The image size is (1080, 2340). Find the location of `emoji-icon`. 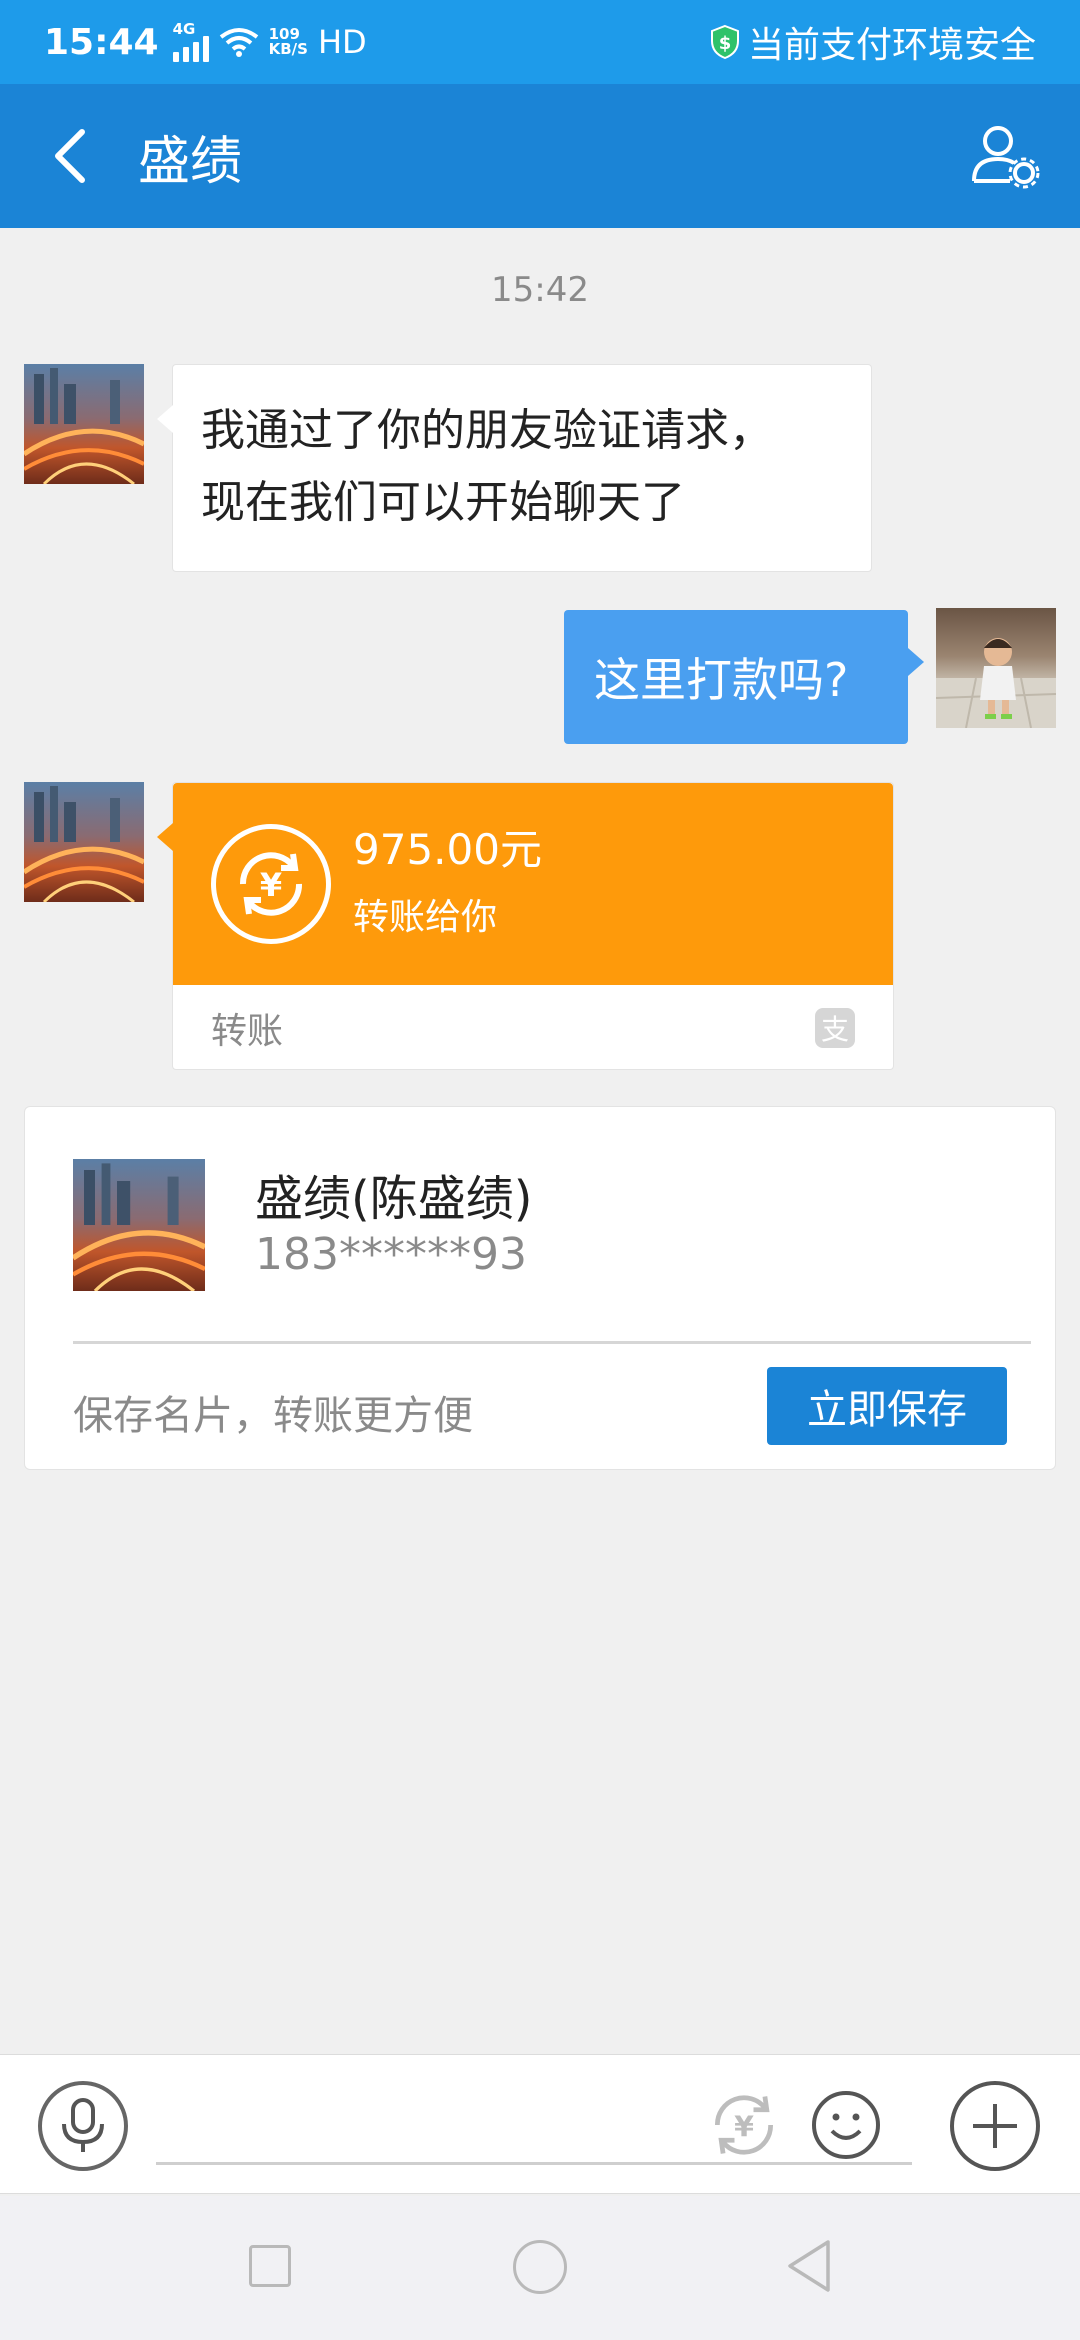

emoji-icon is located at coordinates (846, 2125).